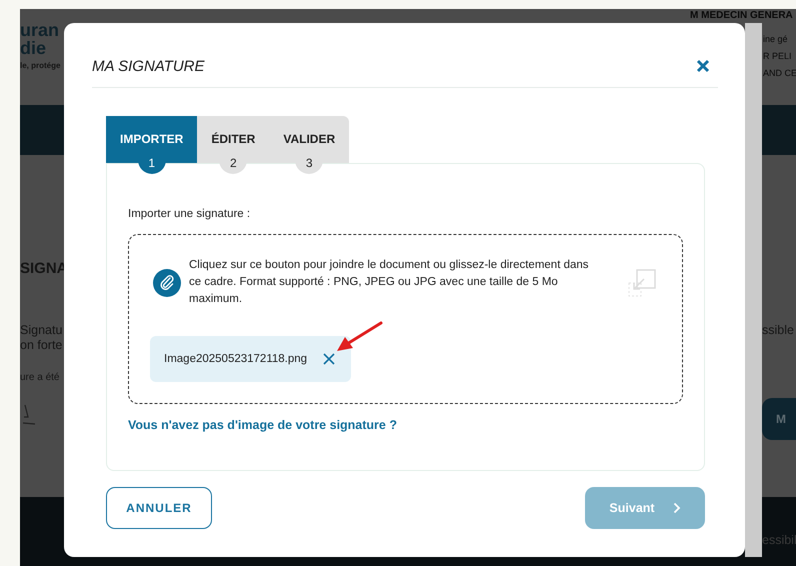 The image size is (796, 566). What do you see at coordinates (159, 508) in the screenshot?
I see `cancel-button: ANNULER` at bounding box center [159, 508].